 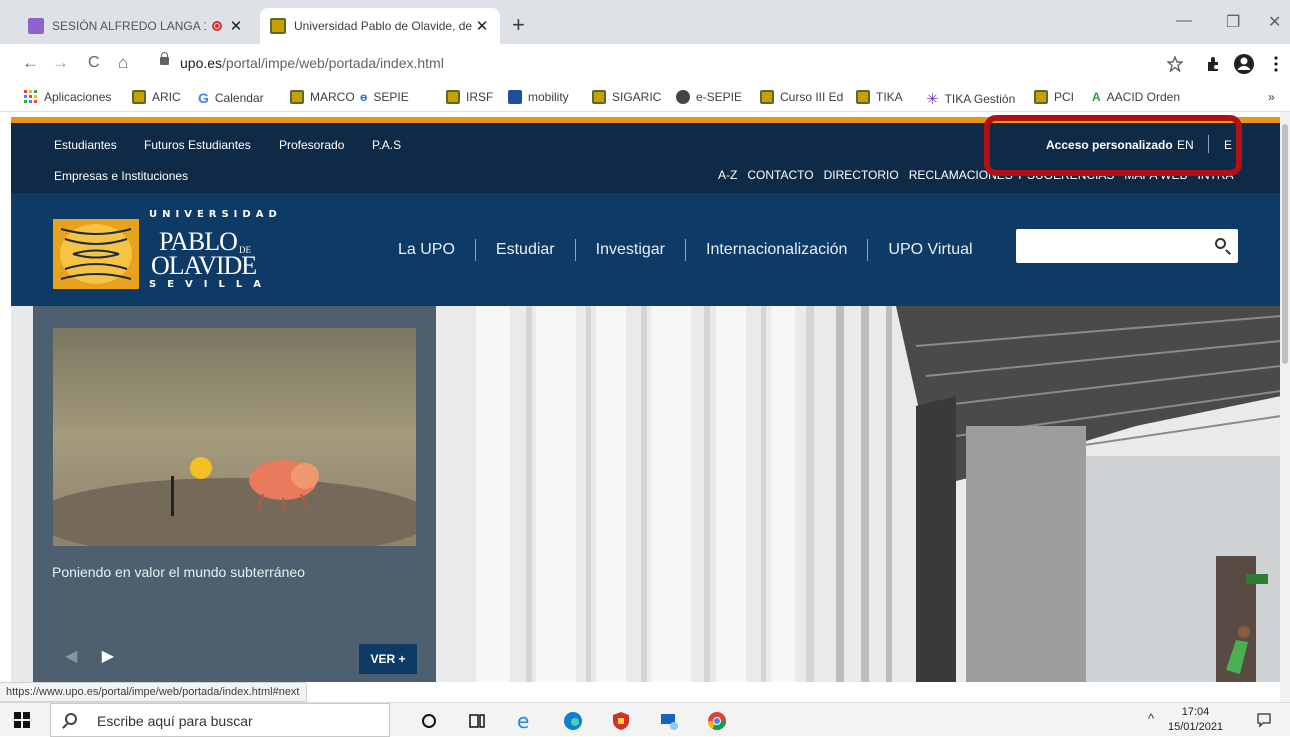 What do you see at coordinates (165, 250) in the screenshot?
I see `upo-logo: UNIVERSIDAD PABLO DE OLAVIDE SEVILLA` at bounding box center [165, 250].